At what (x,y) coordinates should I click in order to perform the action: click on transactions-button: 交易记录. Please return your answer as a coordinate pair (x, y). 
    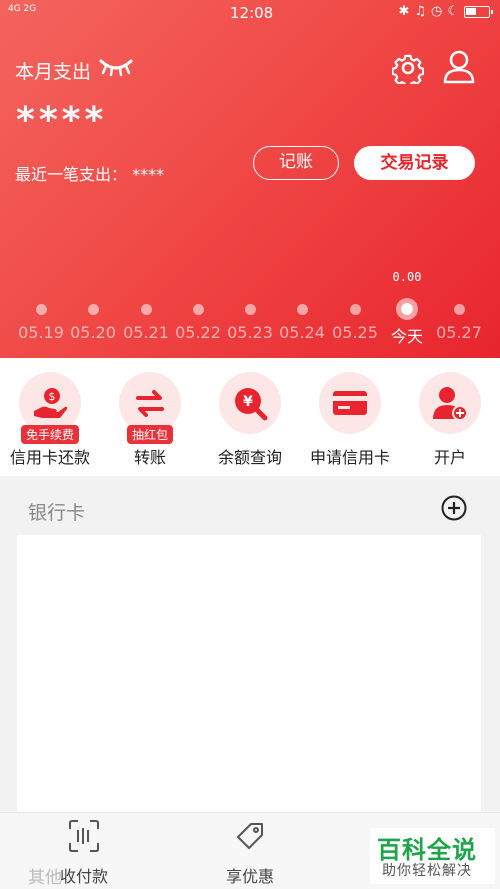
    Looking at the image, I should click on (414, 163).